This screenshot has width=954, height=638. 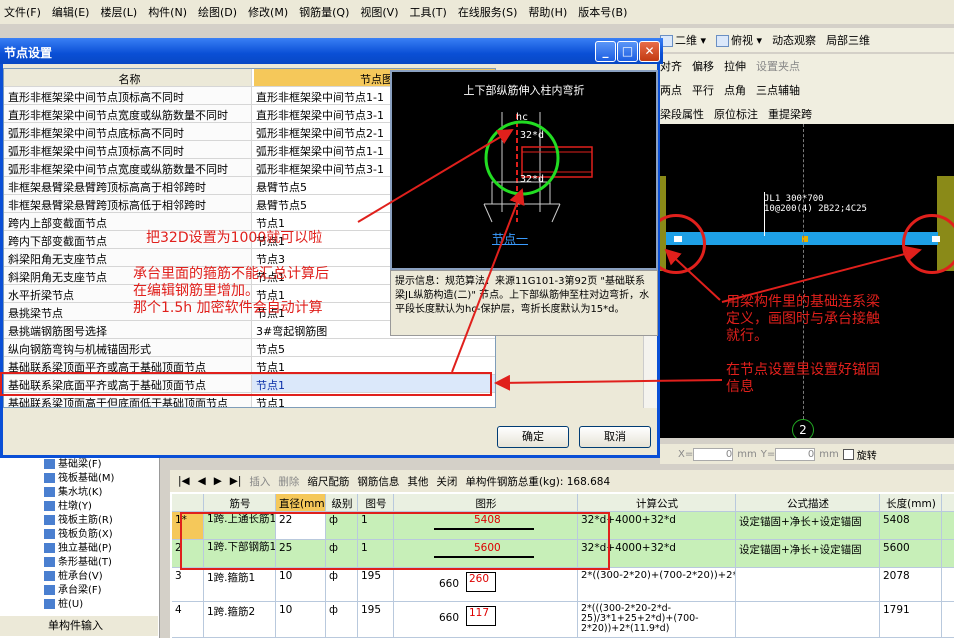 What do you see at coordinates (379, 12) in the screenshot?
I see `menu-view: 视图(V)` at bounding box center [379, 12].